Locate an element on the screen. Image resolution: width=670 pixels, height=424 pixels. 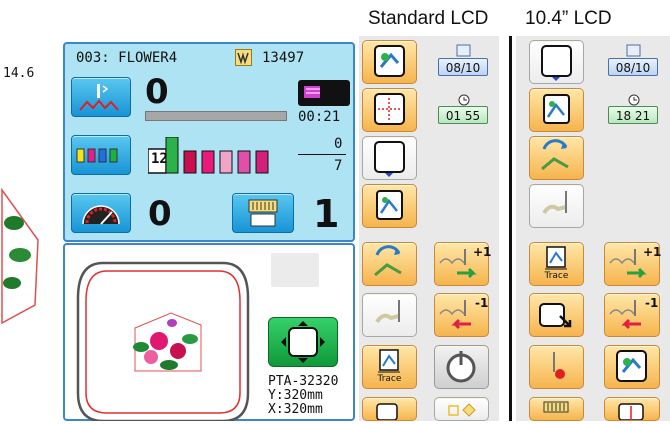
step-back-button-large: -1 is located at coordinates (632, 315).